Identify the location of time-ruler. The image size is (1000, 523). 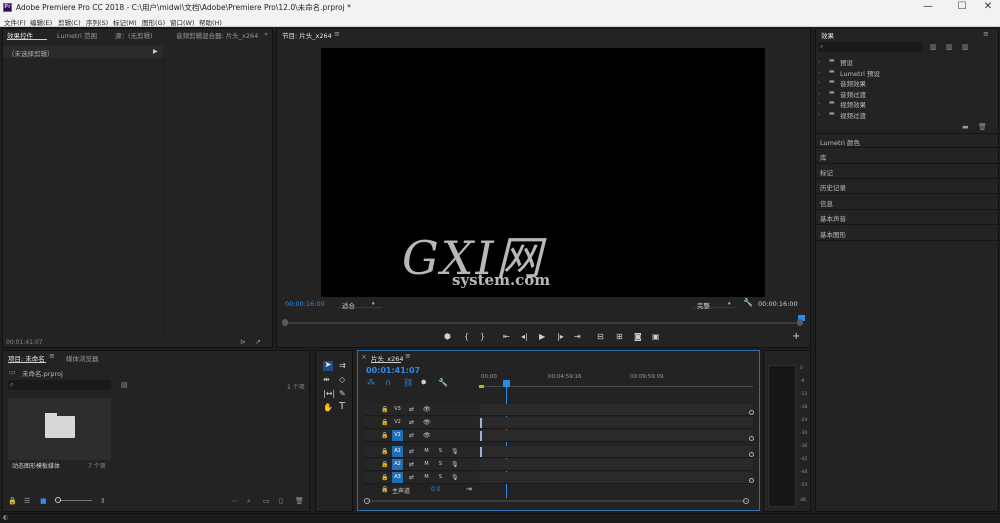
(616, 385).